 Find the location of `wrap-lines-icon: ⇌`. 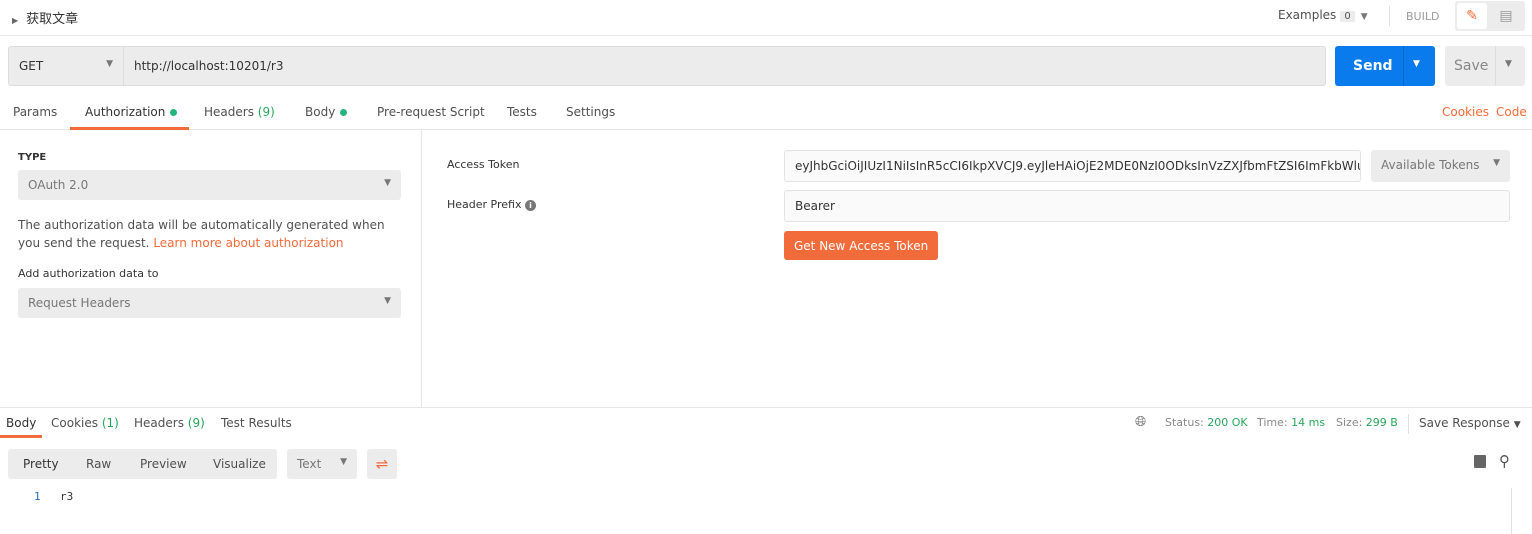

wrap-lines-icon: ⇌ is located at coordinates (382, 464).